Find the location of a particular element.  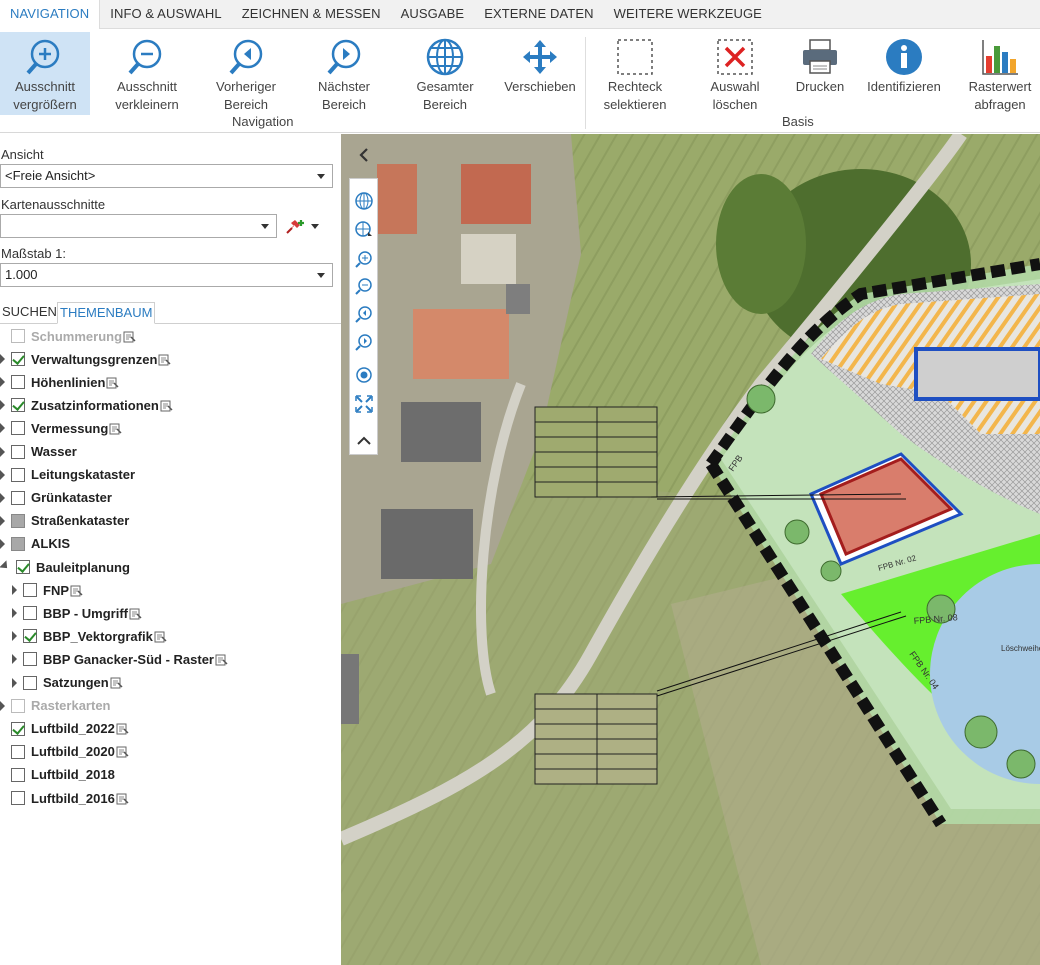

layer-verwaltungsgrenzen: Verwaltungsgrenzen is located at coordinates (85, 359).